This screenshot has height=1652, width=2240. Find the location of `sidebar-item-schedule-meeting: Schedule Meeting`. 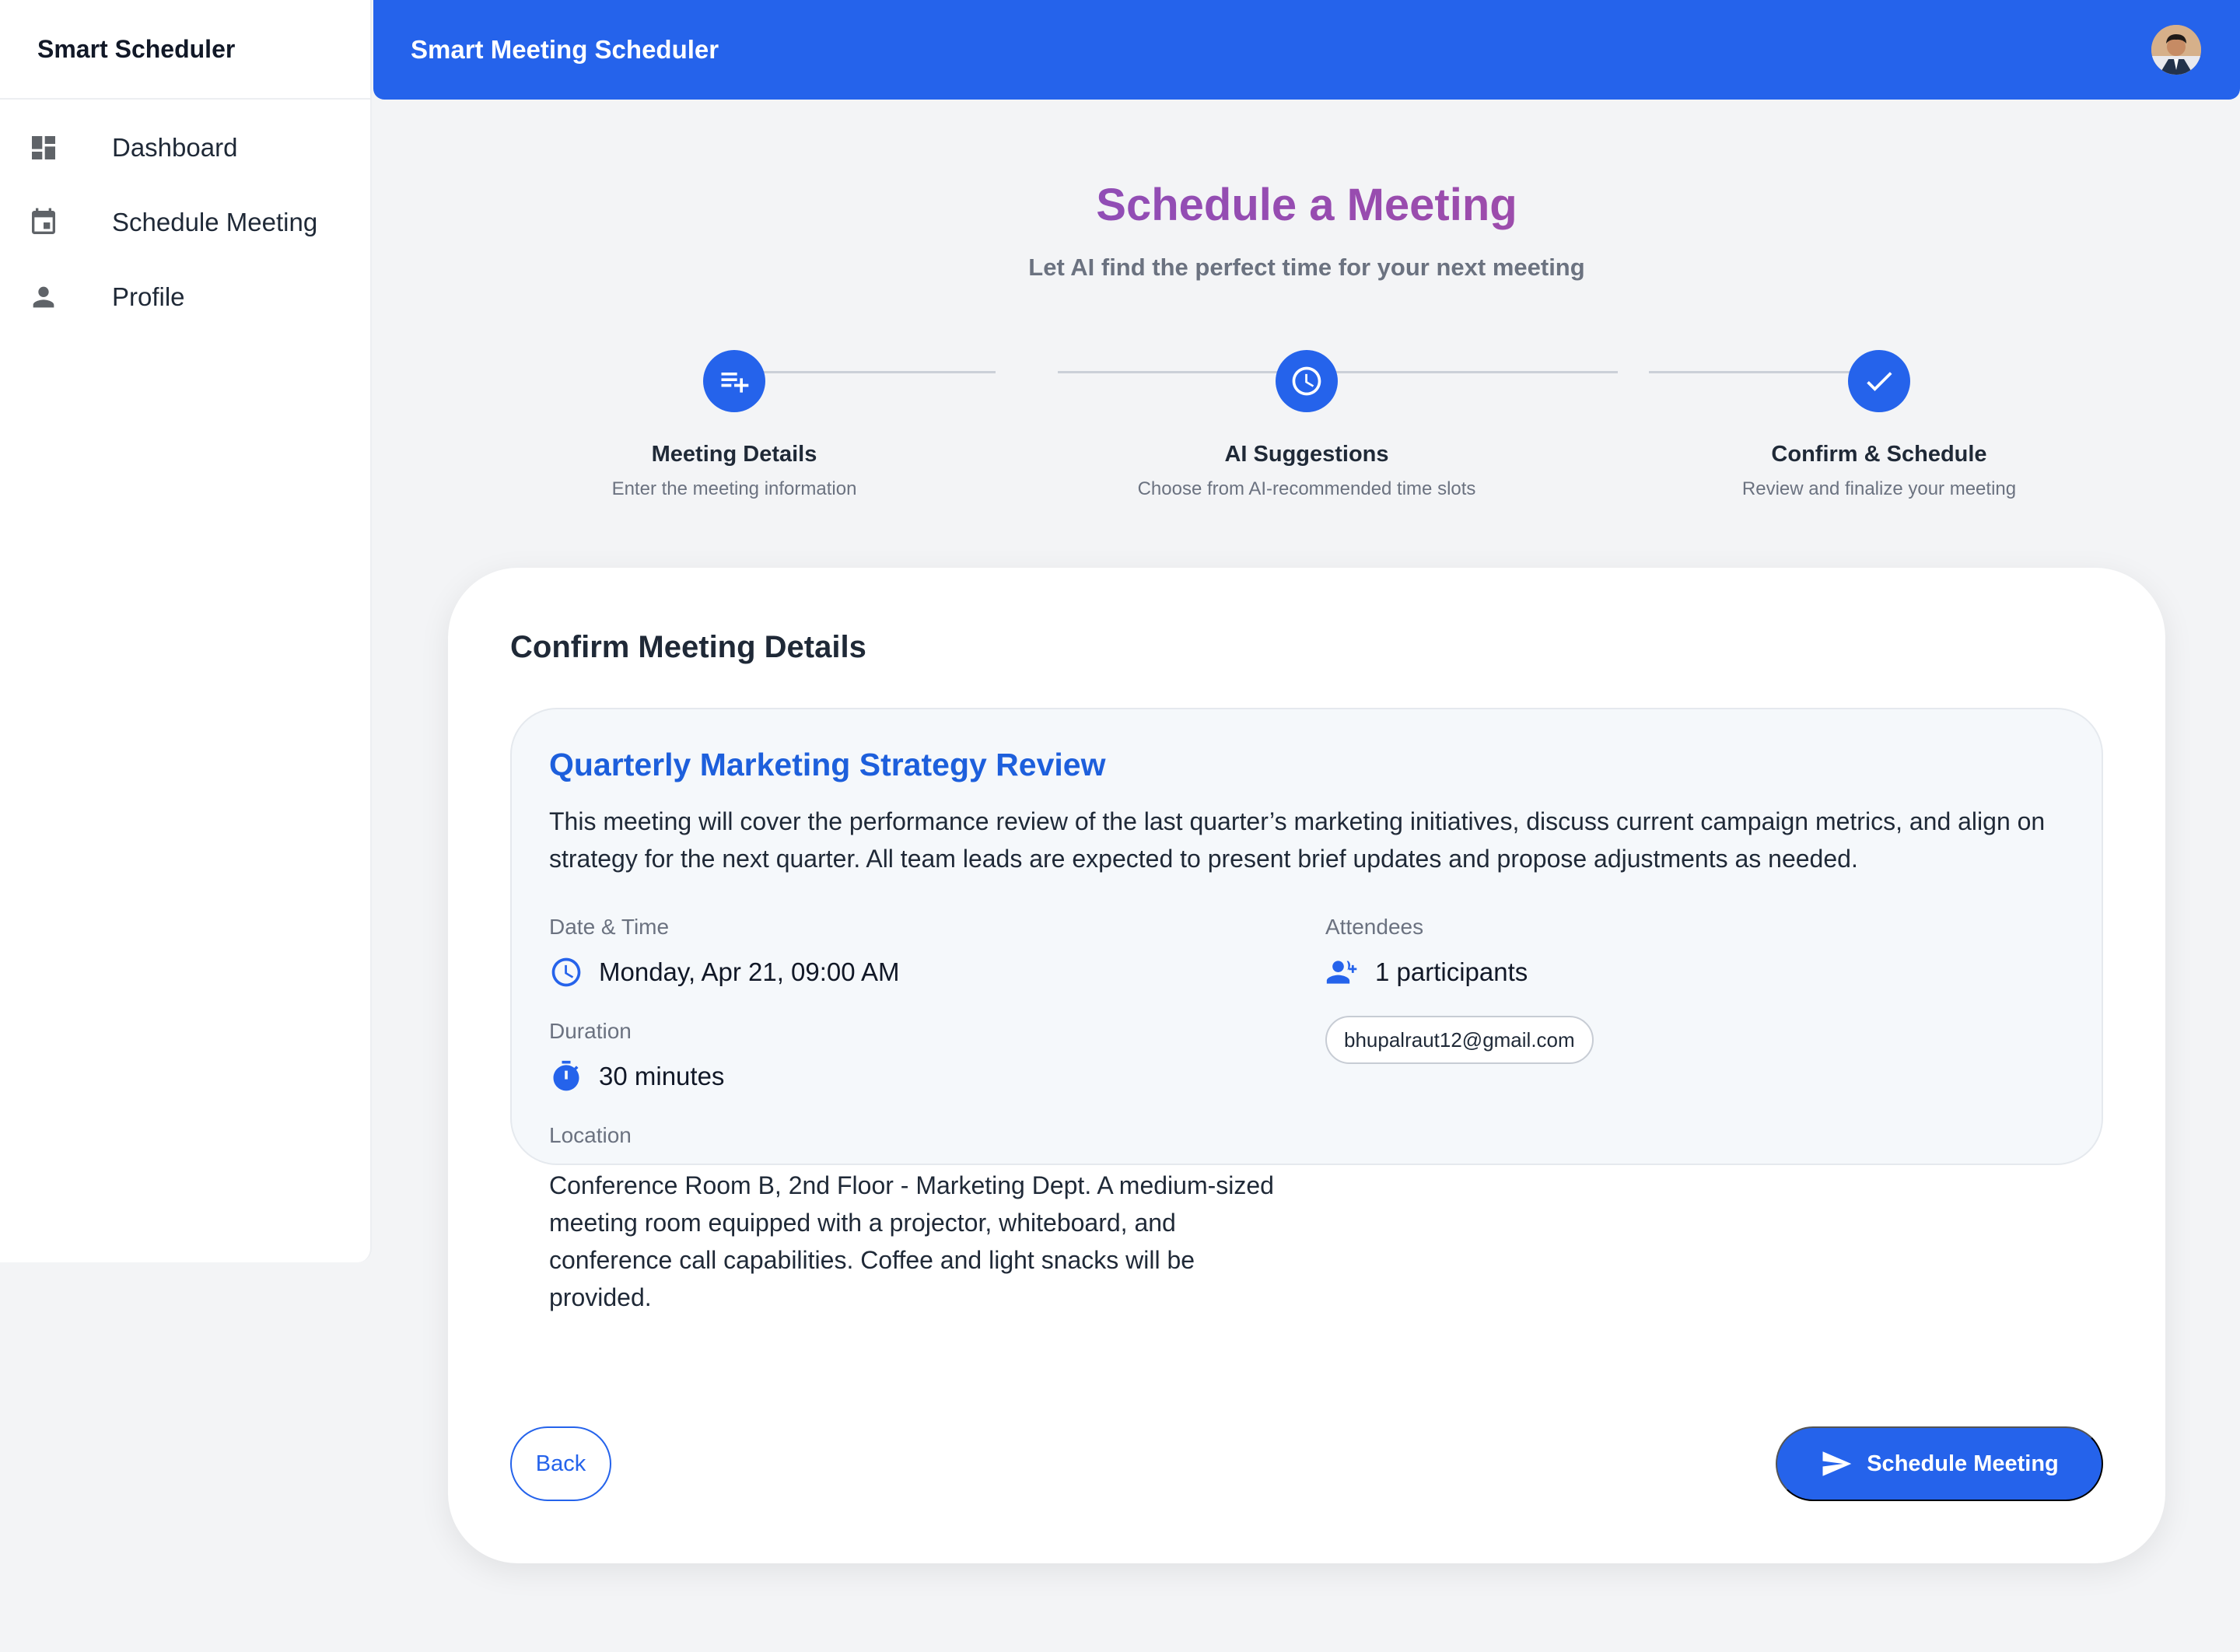

sidebar-item-schedule-meeting: Schedule Meeting is located at coordinates (185, 223).